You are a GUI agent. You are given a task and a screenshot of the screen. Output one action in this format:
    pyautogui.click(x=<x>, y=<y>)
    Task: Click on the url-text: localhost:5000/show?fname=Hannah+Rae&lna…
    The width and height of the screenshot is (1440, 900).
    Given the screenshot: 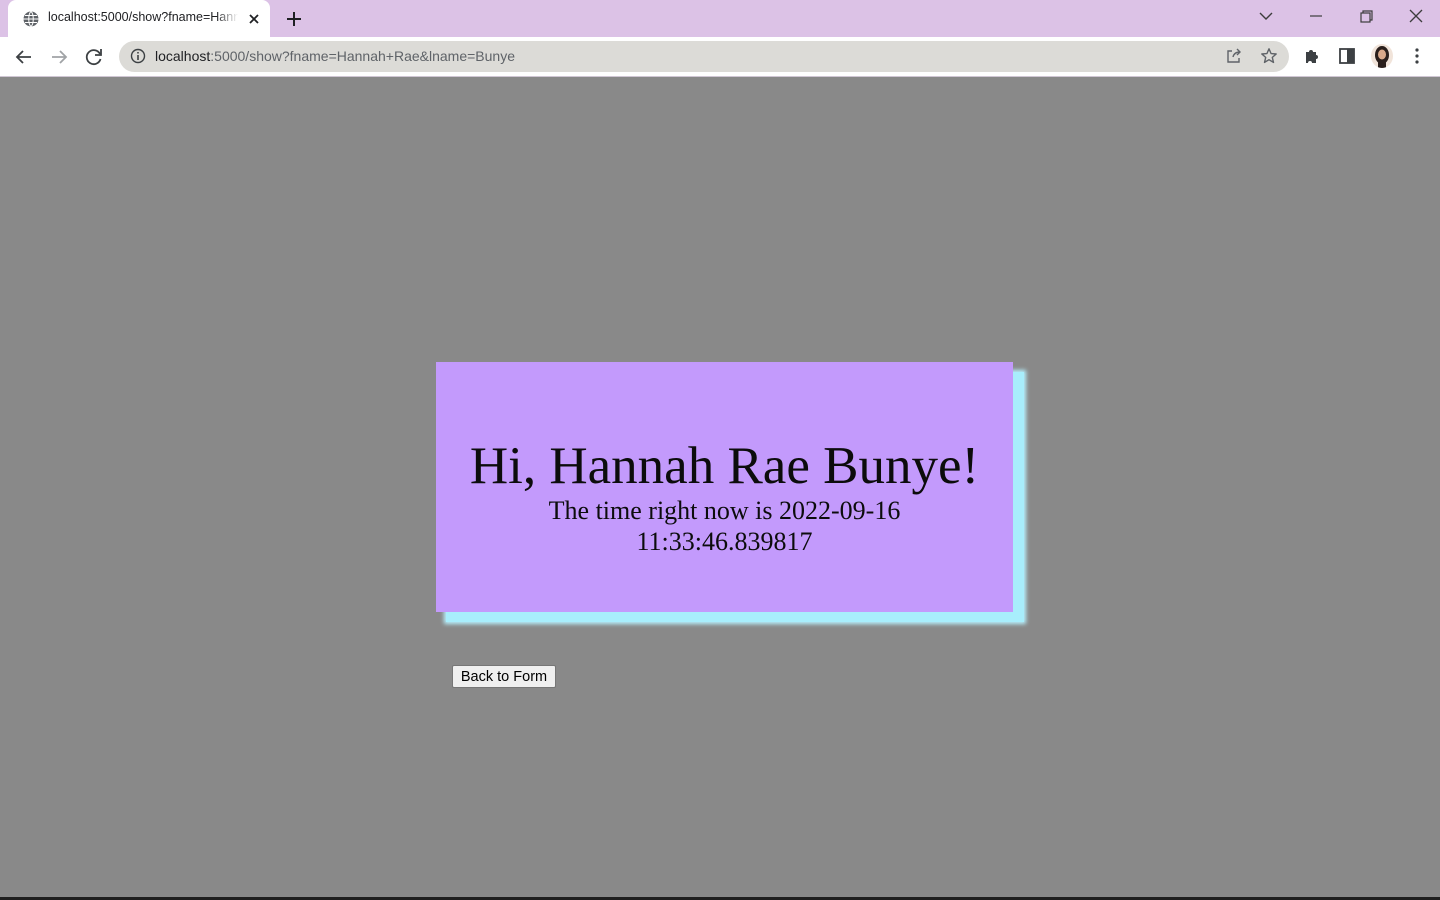 What is the action you would take?
    pyautogui.click(x=335, y=56)
    